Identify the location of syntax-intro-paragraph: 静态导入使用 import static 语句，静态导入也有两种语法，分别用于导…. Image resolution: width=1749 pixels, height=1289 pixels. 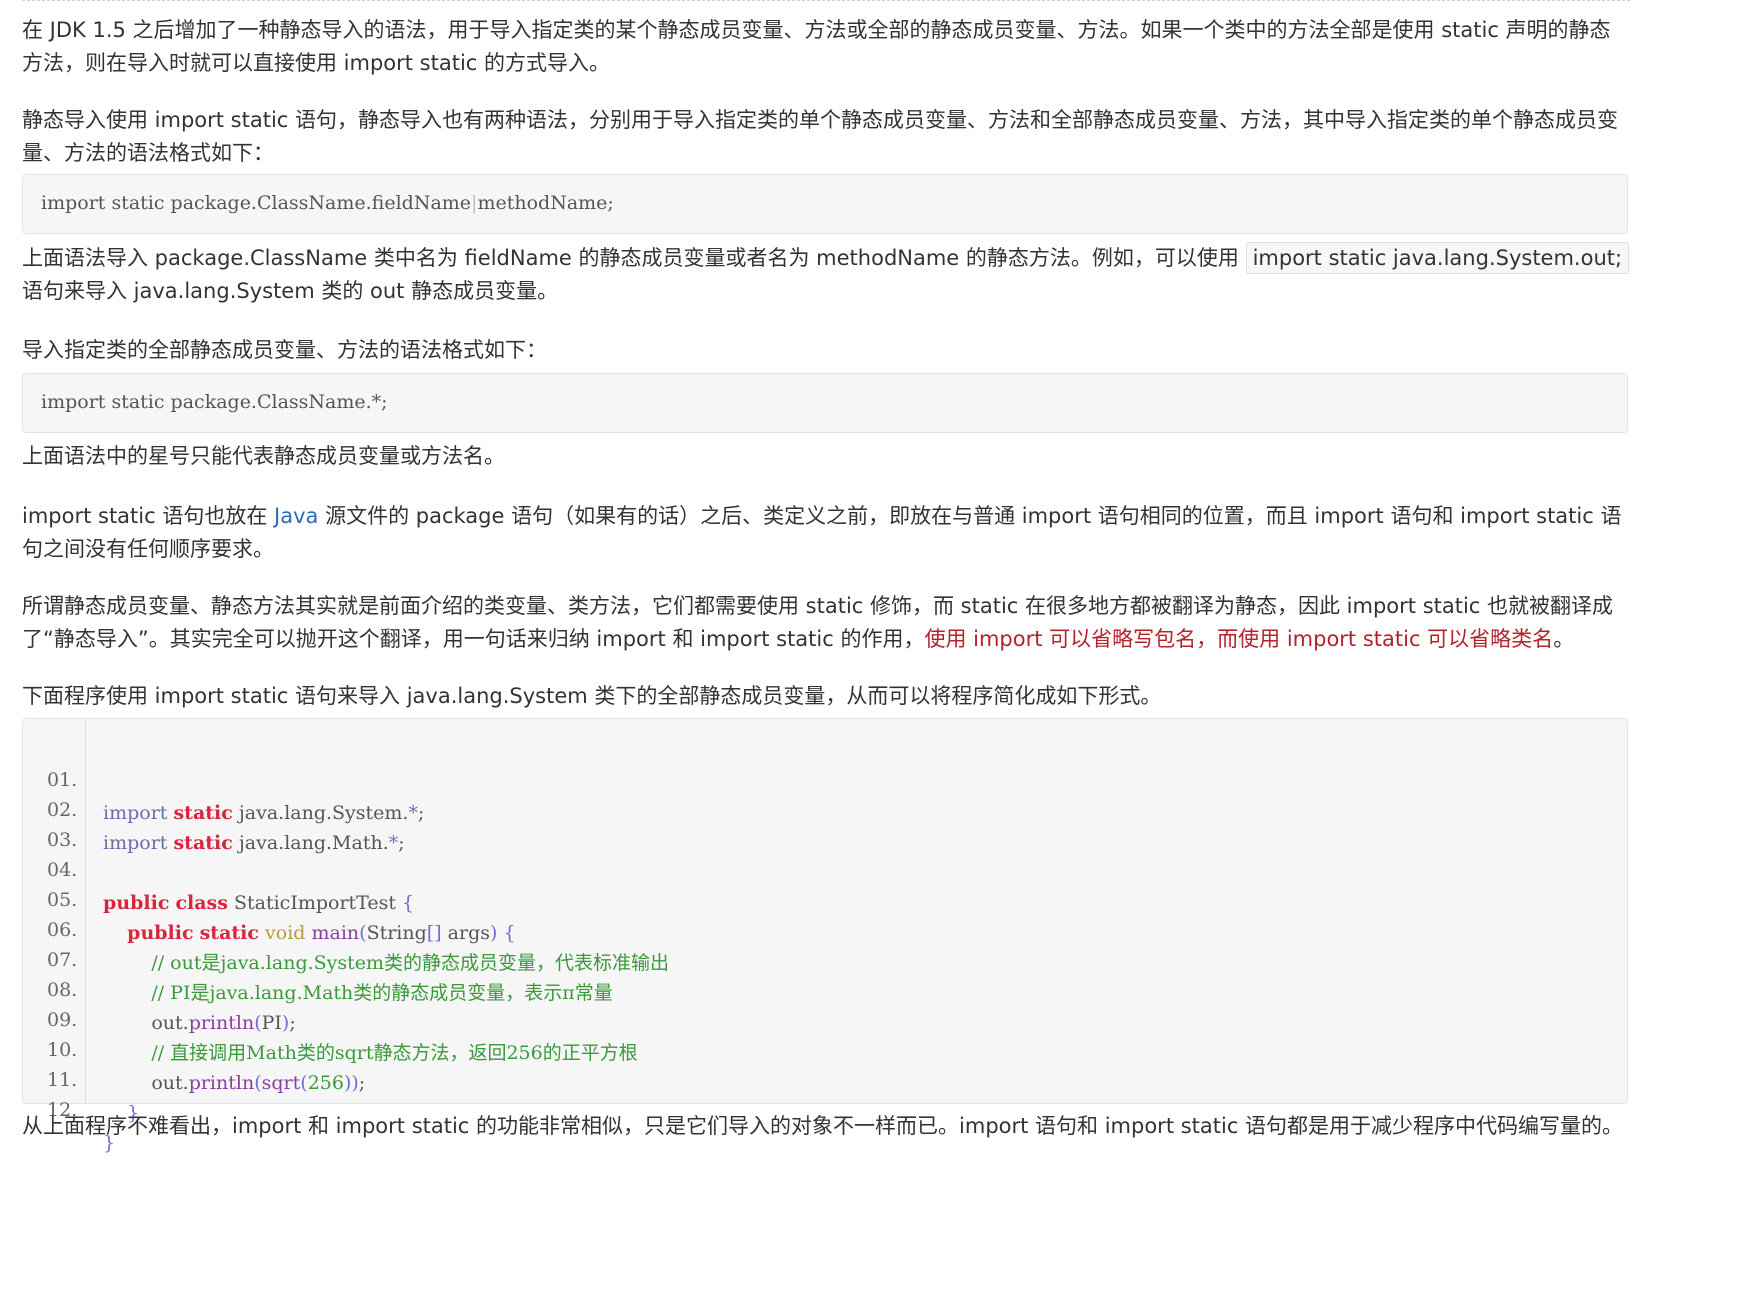
(820, 136).